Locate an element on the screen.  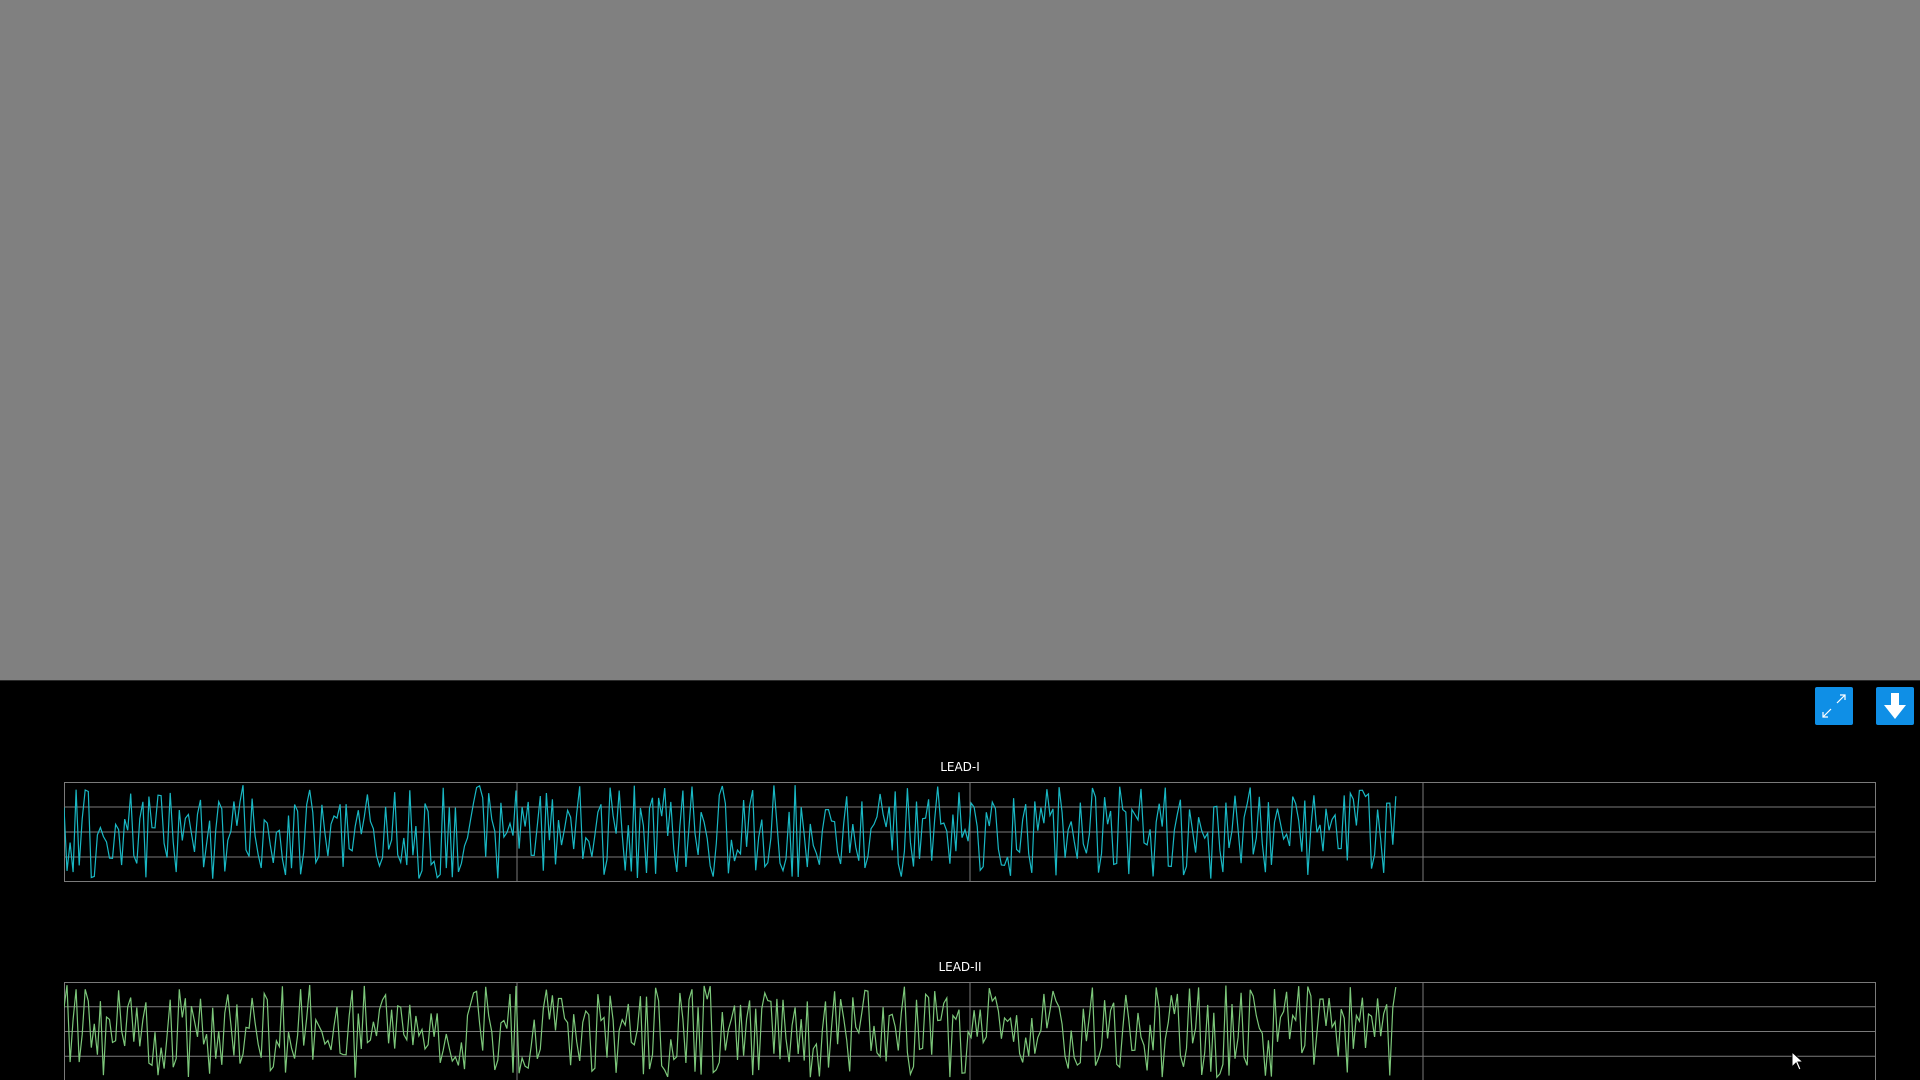
lead-2-title: LEAD-II is located at coordinates (960, 967).